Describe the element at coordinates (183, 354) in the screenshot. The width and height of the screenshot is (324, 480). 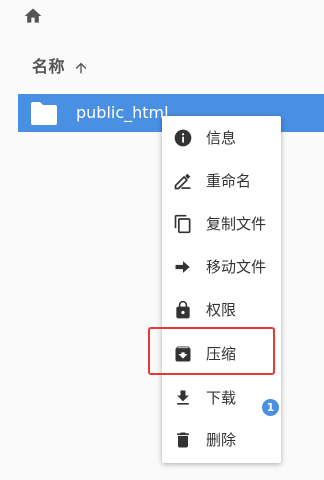
I see `archive-icon` at that location.